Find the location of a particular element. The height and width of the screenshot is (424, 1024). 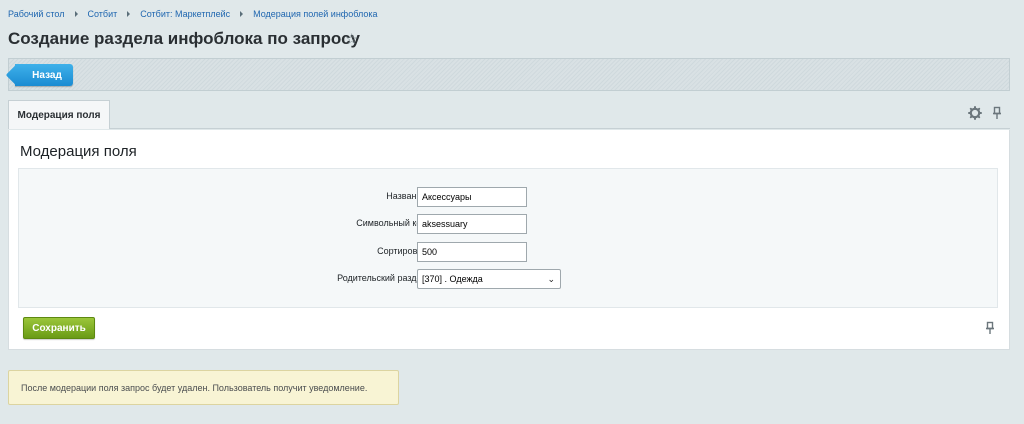

back-button-label: Назад is located at coordinates (47, 75).